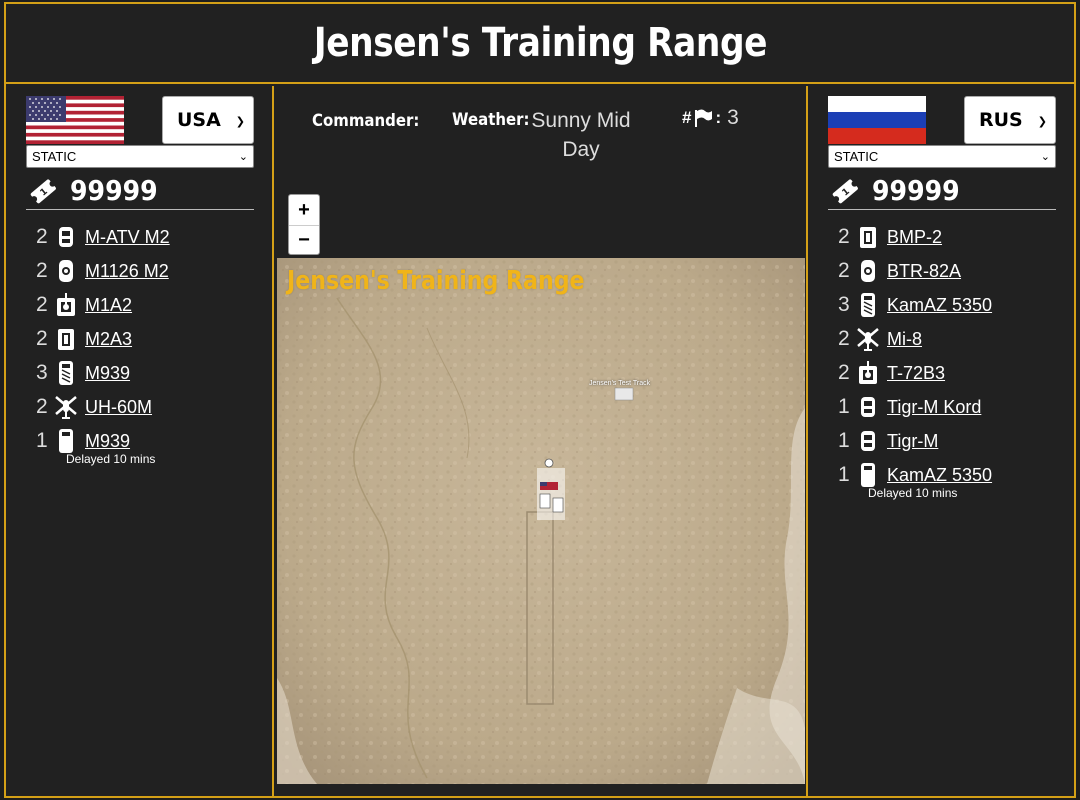 Image resolution: width=1080 pixels, height=800 pixels. Describe the element at coordinates (75, 120) in the screenshot. I see `usa-flag-icon` at that location.